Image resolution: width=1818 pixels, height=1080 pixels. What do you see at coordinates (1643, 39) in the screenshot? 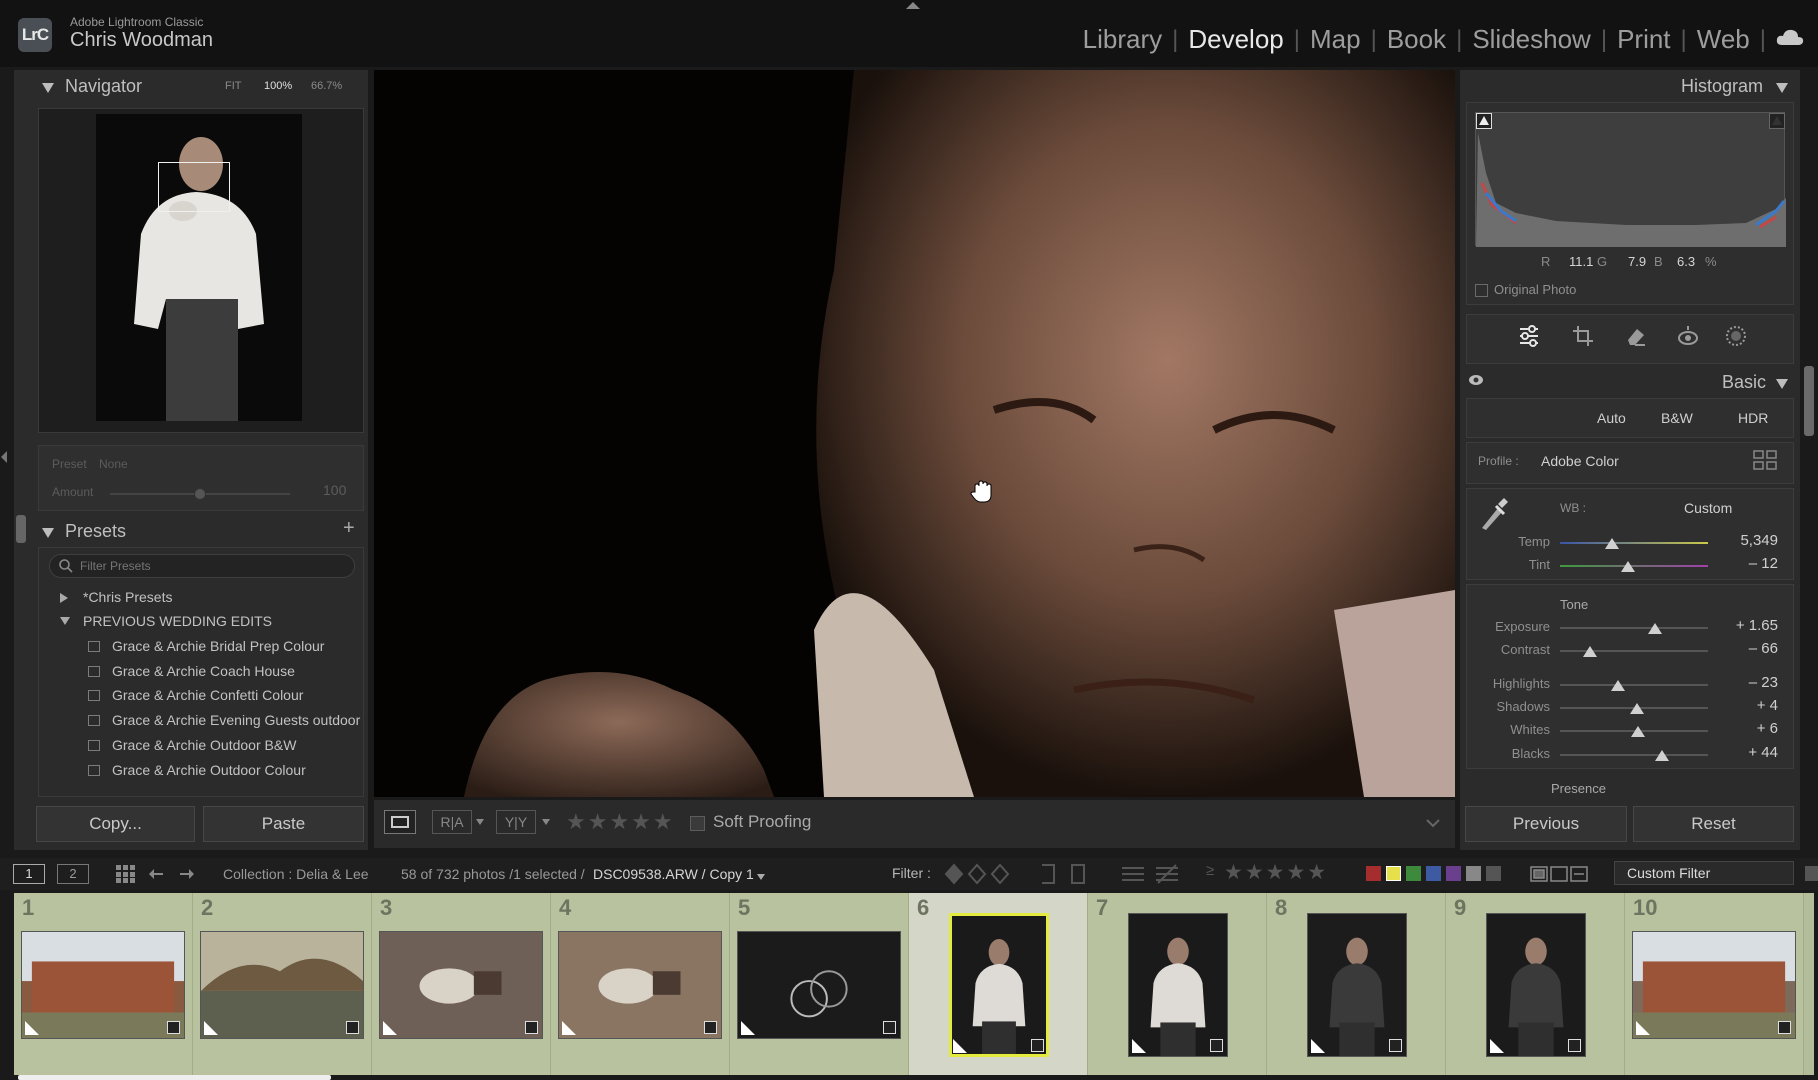
I see `module-print: Print` at bounding box center [1643, 39].